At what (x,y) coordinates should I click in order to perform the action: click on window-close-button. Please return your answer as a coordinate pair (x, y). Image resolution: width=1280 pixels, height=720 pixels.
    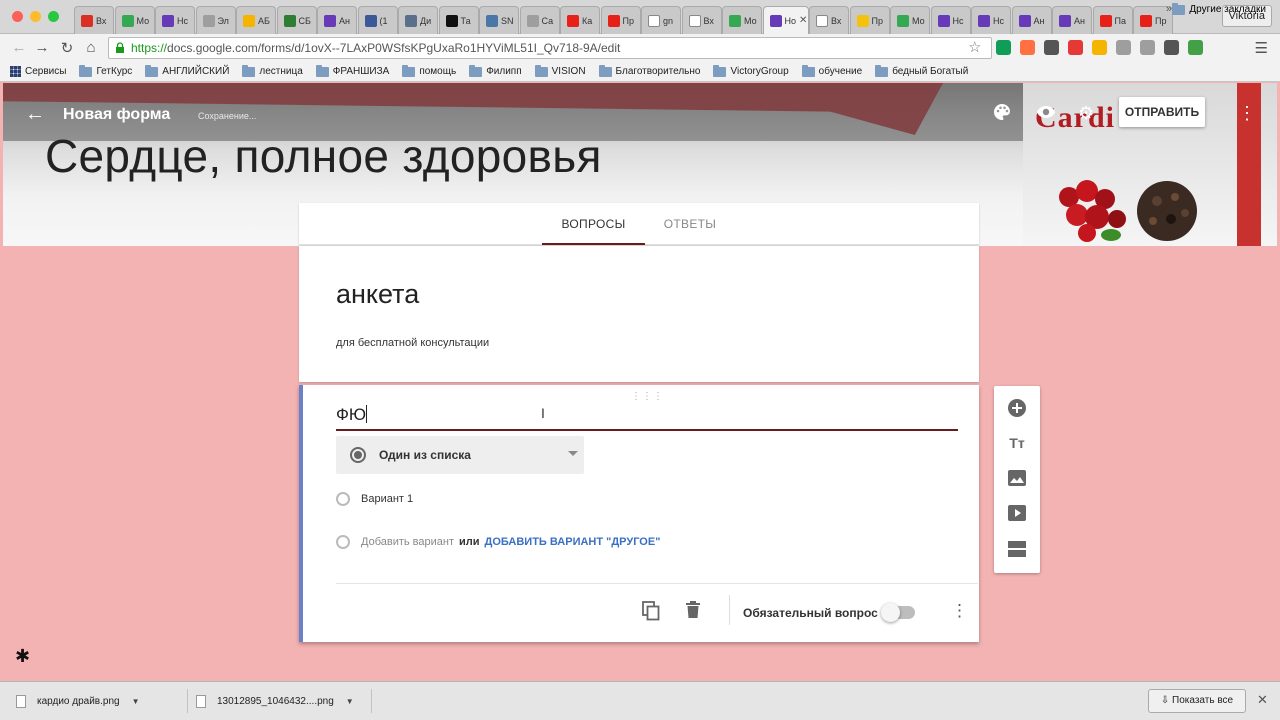
    Looking at the image, I should click on (17, 16).